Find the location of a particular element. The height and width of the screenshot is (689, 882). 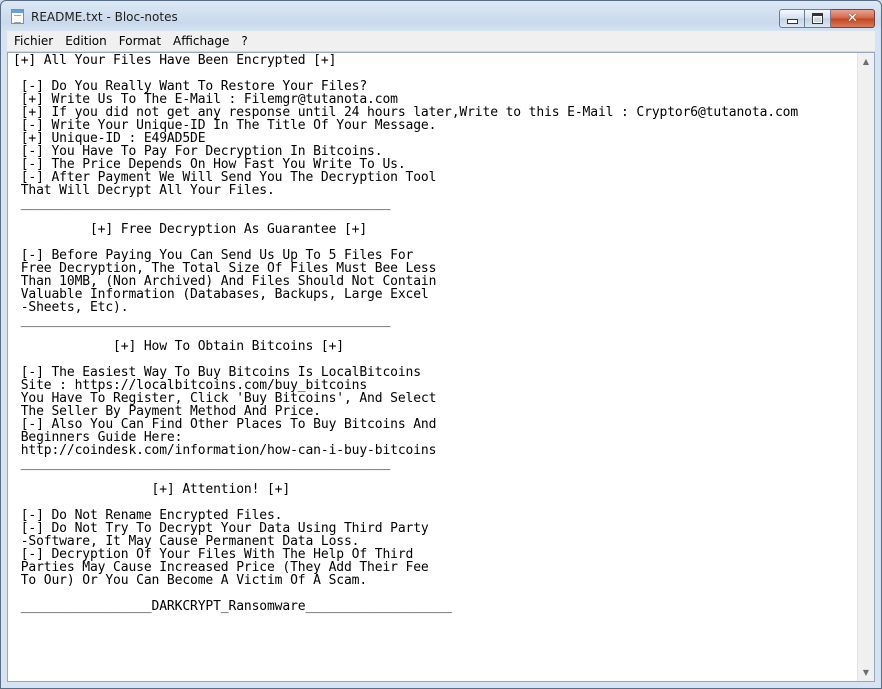

document-line: [+] Attention! [+] is located at coordinates (152, 489).